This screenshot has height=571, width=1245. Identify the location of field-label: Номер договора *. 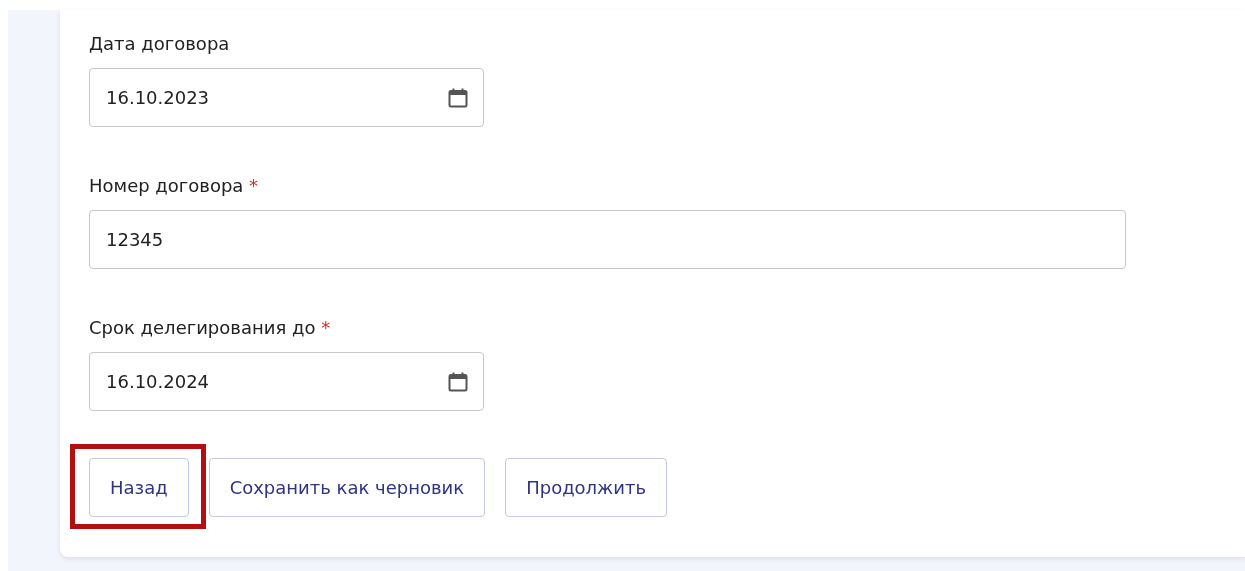
(174, 186).